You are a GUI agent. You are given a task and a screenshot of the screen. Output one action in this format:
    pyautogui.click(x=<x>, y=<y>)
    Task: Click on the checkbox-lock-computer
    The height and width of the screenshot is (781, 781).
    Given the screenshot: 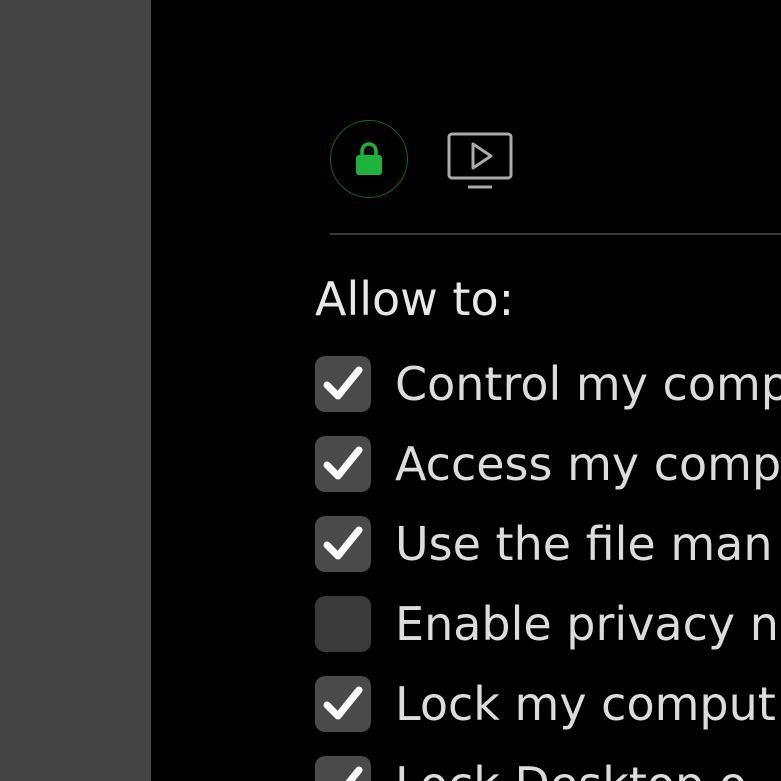 What is the action you would take?
    pyautogui.click(x=343, y=704)
    